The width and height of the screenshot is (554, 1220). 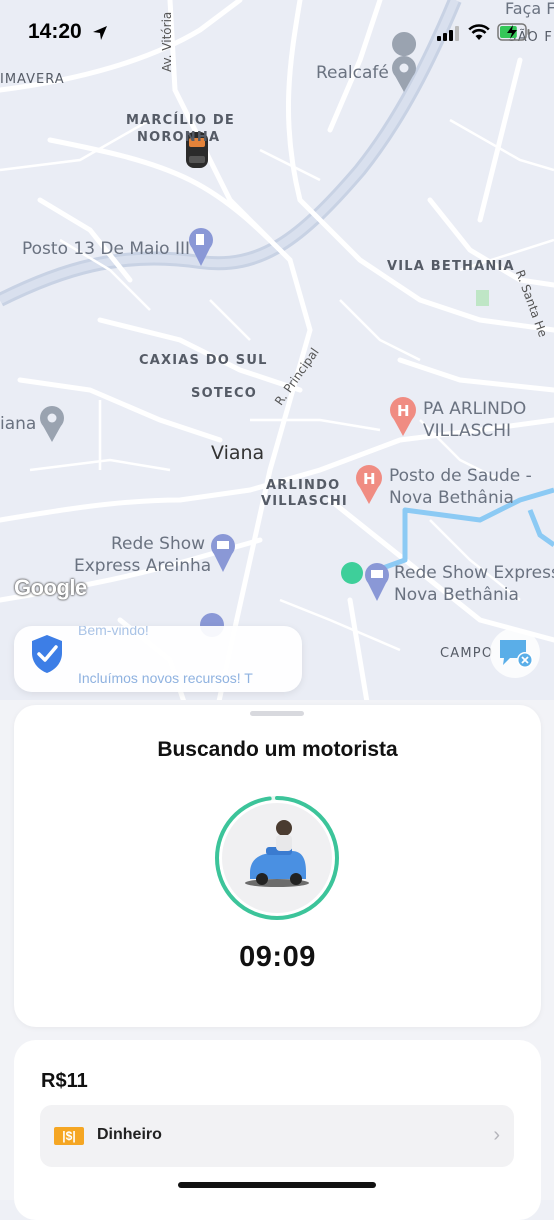 I want to click on clock: 14:20, so click(x=55, y=31).